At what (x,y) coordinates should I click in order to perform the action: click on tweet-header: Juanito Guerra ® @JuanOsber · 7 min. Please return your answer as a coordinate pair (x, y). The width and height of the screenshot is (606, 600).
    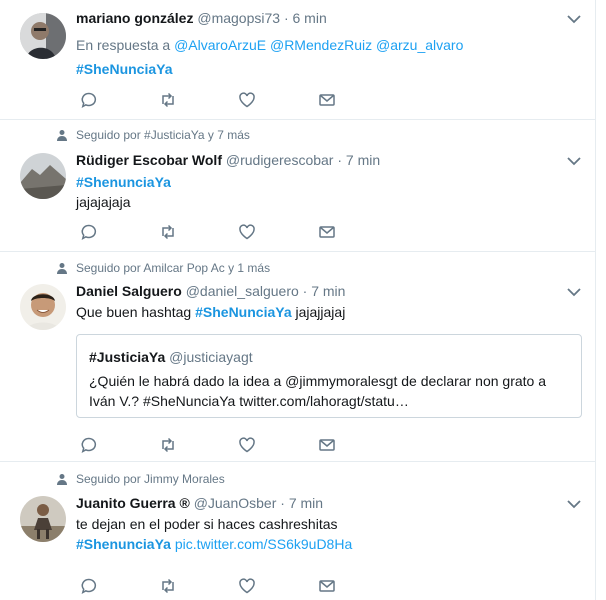
    Looking at the image, I should click on (199, 503).